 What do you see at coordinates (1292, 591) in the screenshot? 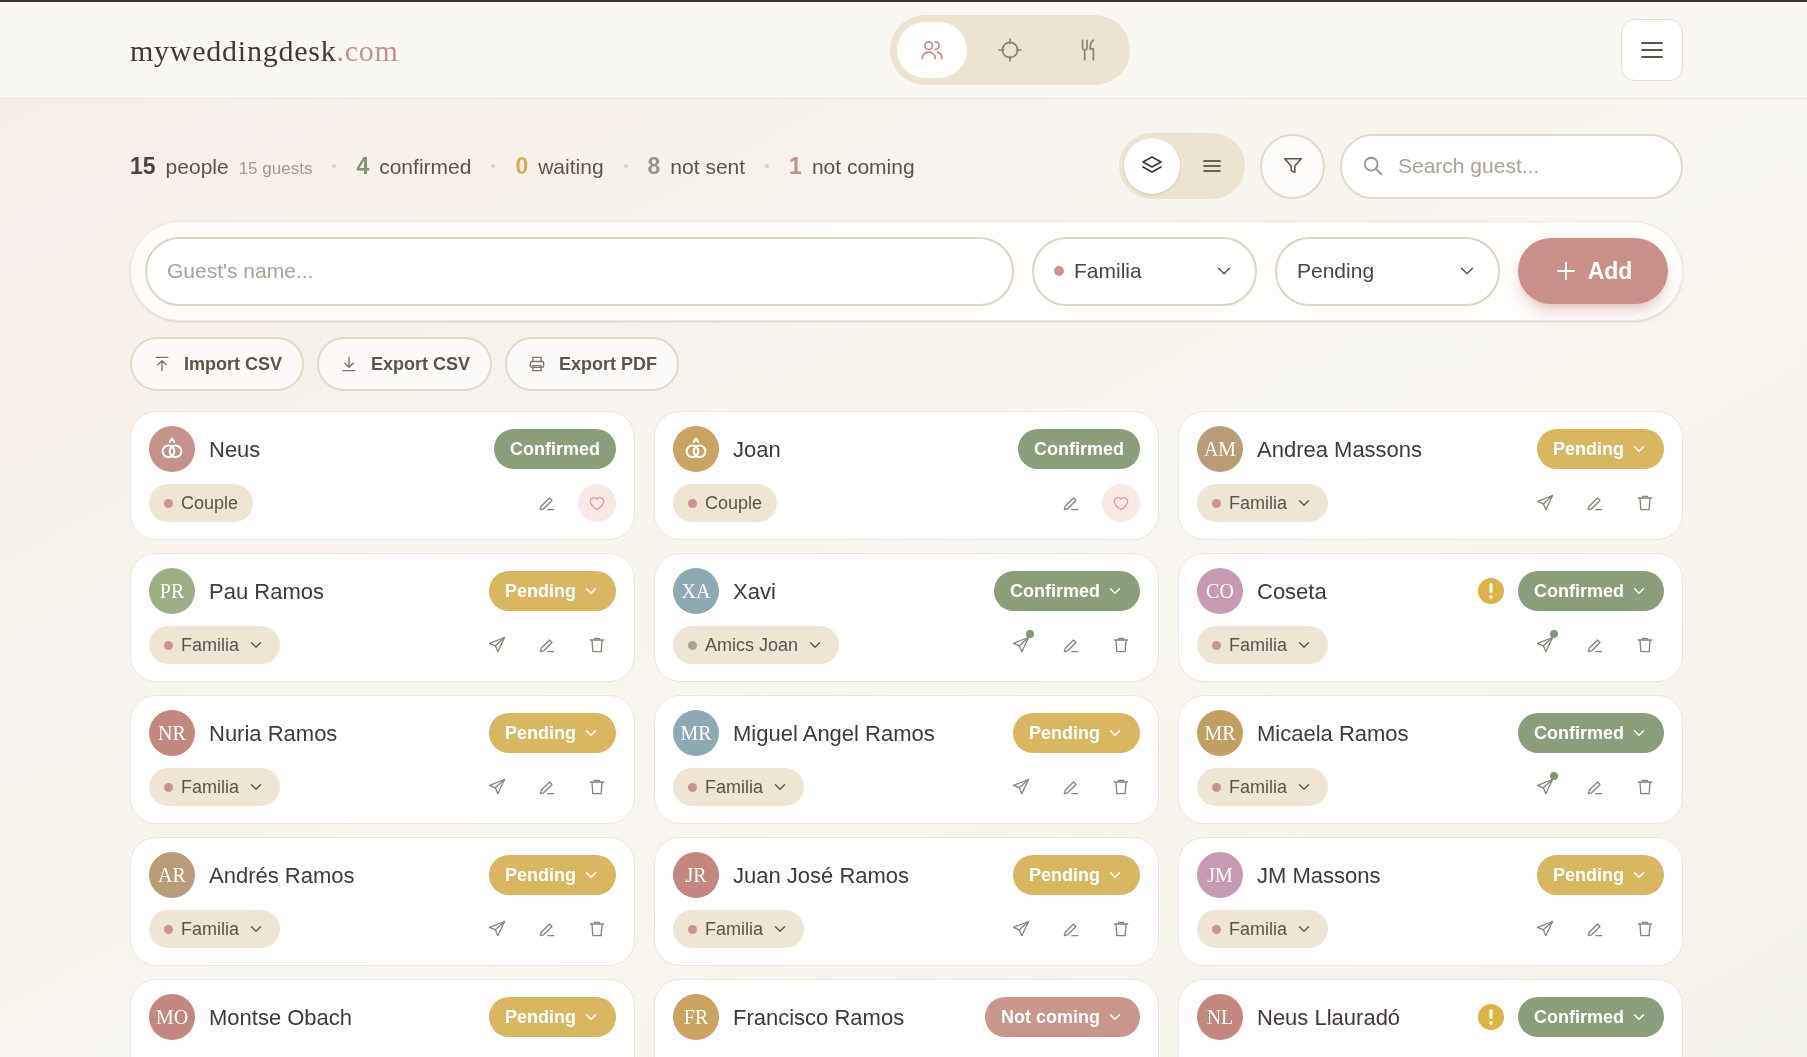
I see `guest-name: Coseta` at bounding box center [1292, 591].